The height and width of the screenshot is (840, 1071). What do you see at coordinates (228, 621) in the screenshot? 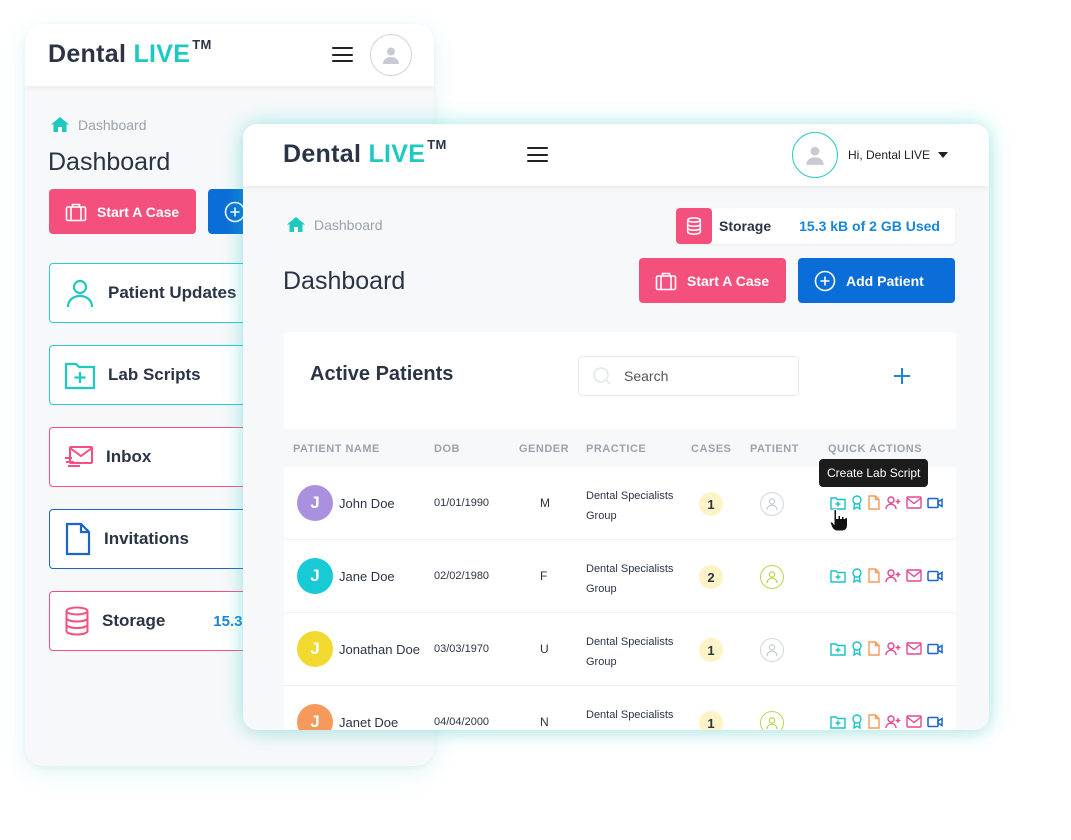
I see `storage-value: 15.3` at bounding box center [228, 621].